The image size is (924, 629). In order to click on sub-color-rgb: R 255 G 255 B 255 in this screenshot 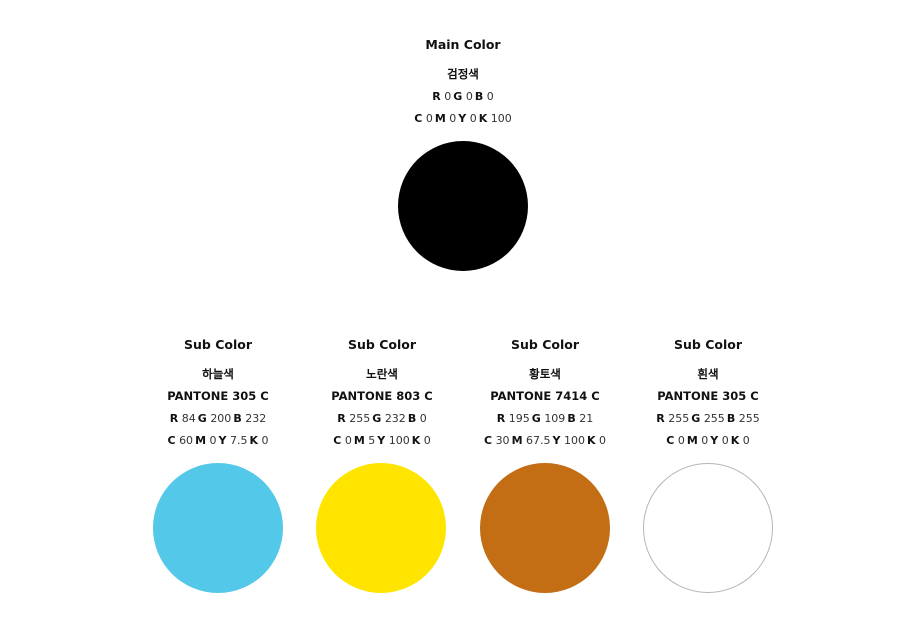, I will do `click(708, 418)`.